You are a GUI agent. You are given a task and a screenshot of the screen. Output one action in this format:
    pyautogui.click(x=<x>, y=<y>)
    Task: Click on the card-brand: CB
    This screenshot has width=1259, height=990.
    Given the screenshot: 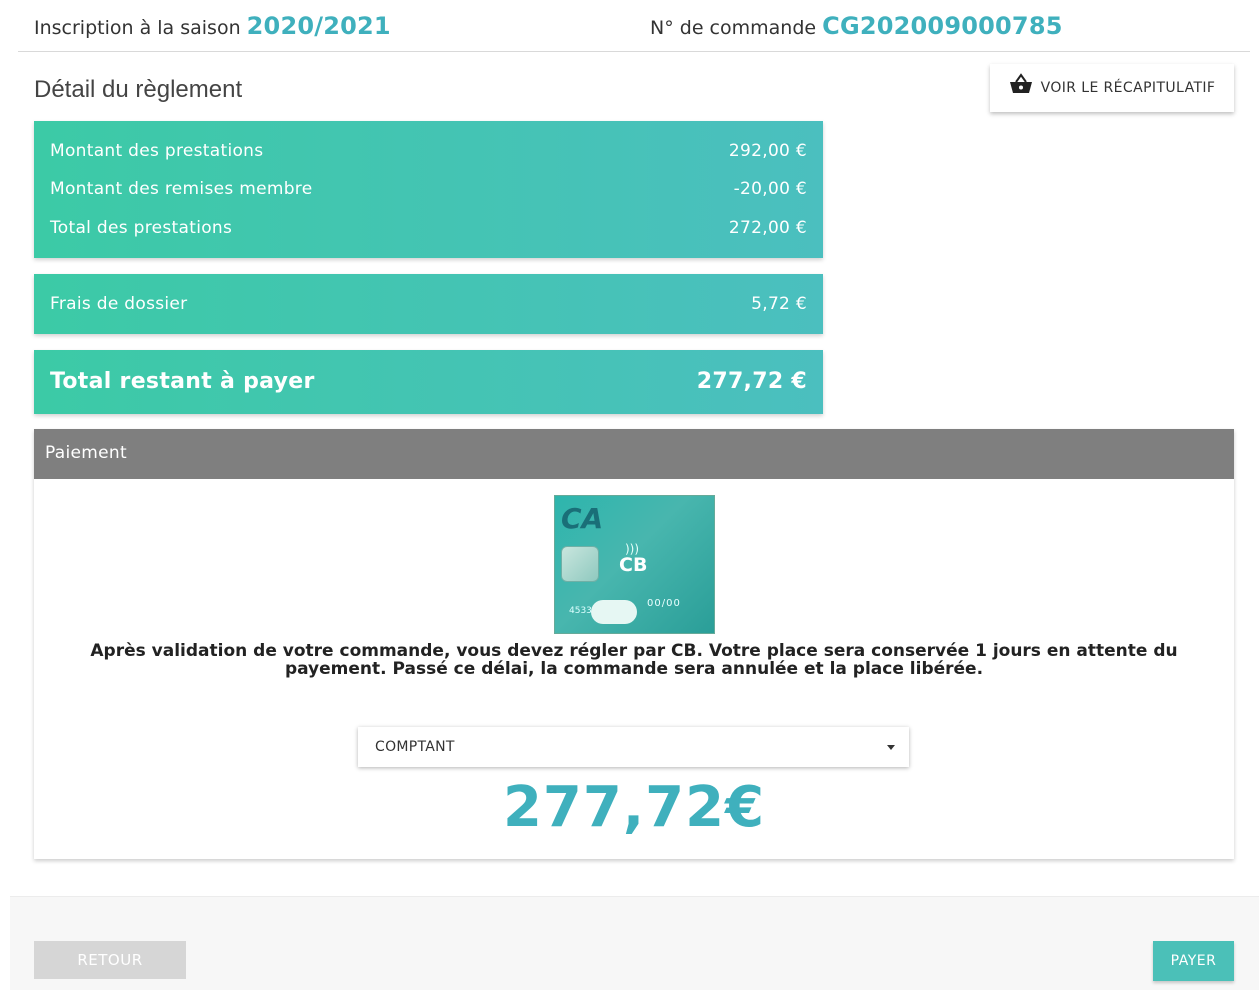 What is the action you would take?
    pyautogui.click(x=633, y=565)
    